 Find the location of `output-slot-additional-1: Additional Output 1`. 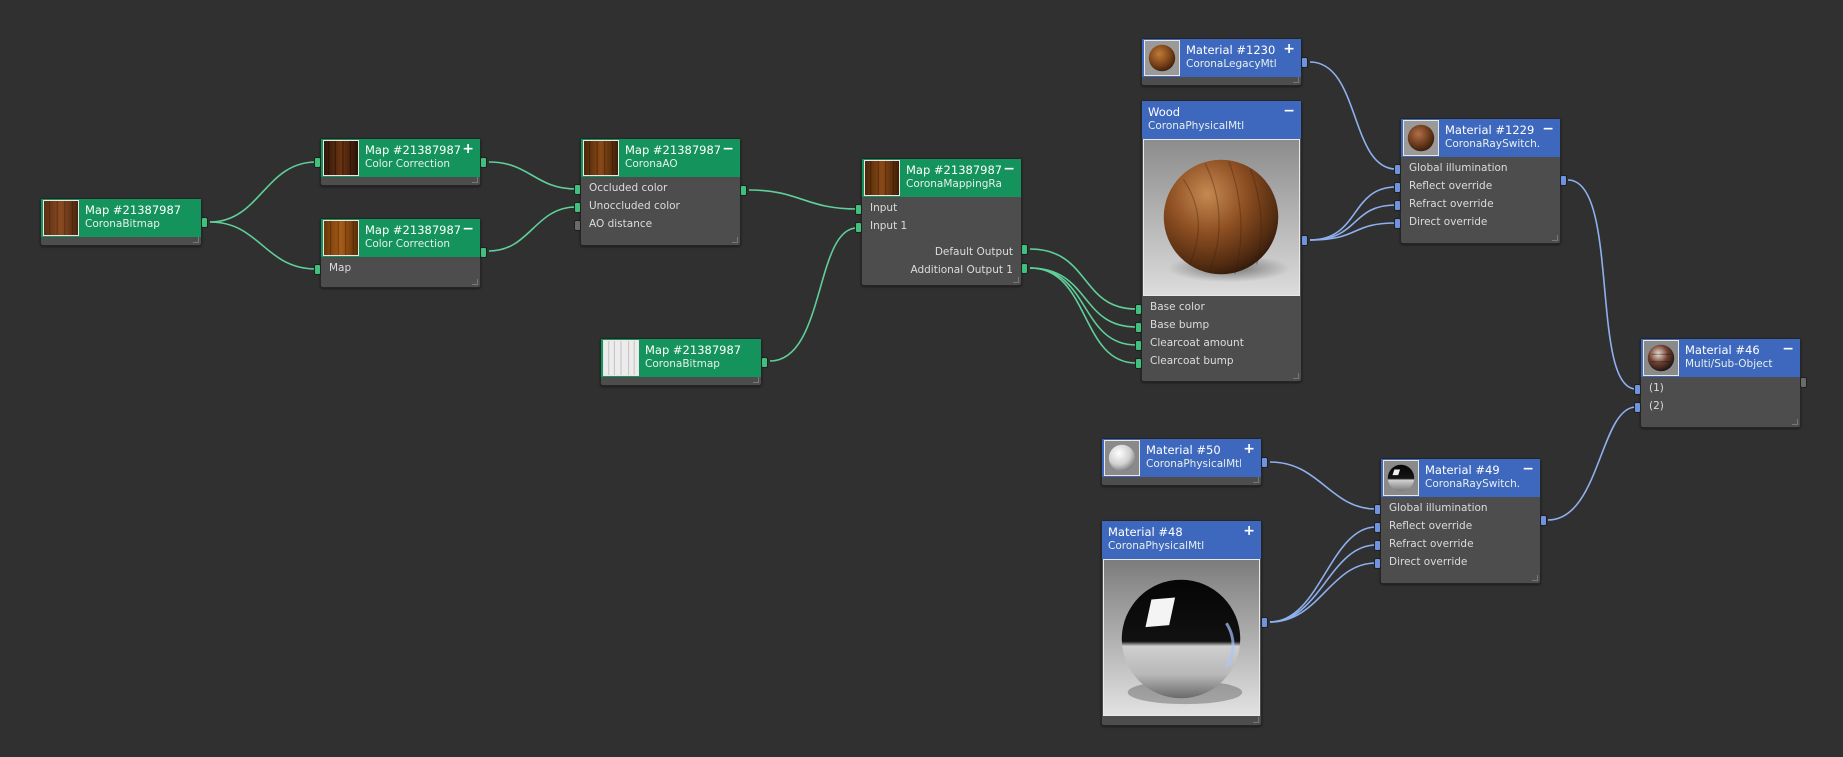

output-slot-additional-1: Additional Output 1 is located at coordinates (961, 270).